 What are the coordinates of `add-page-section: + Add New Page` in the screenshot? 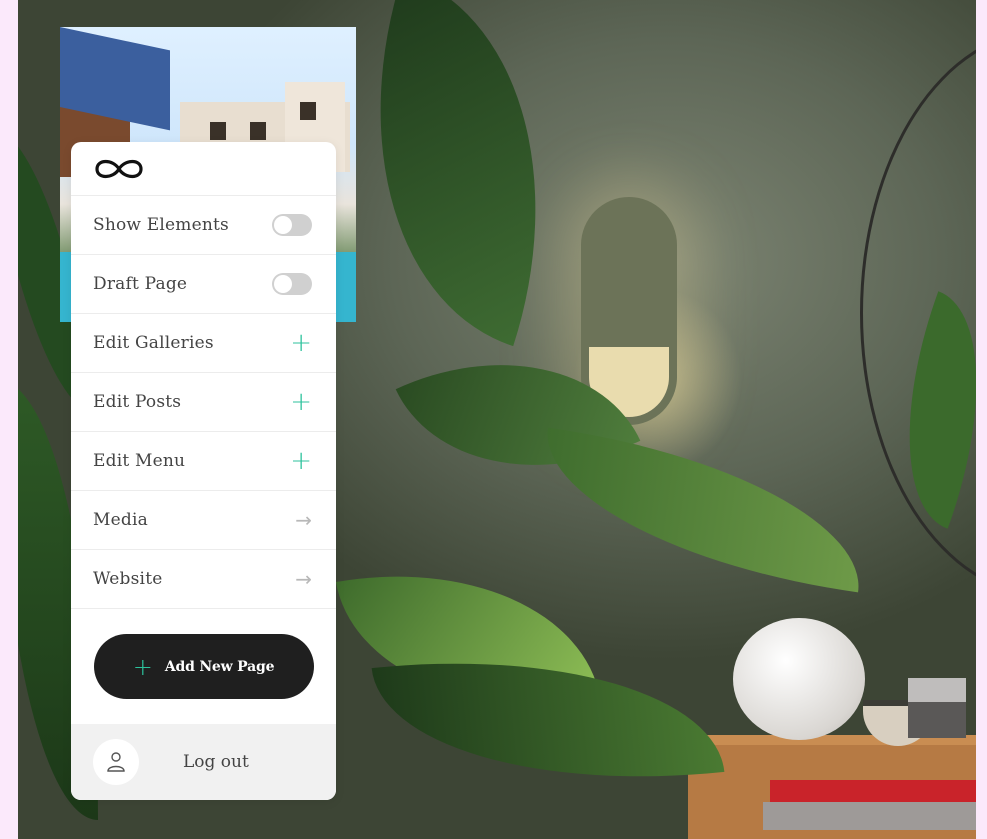 It's located at (203, 666).